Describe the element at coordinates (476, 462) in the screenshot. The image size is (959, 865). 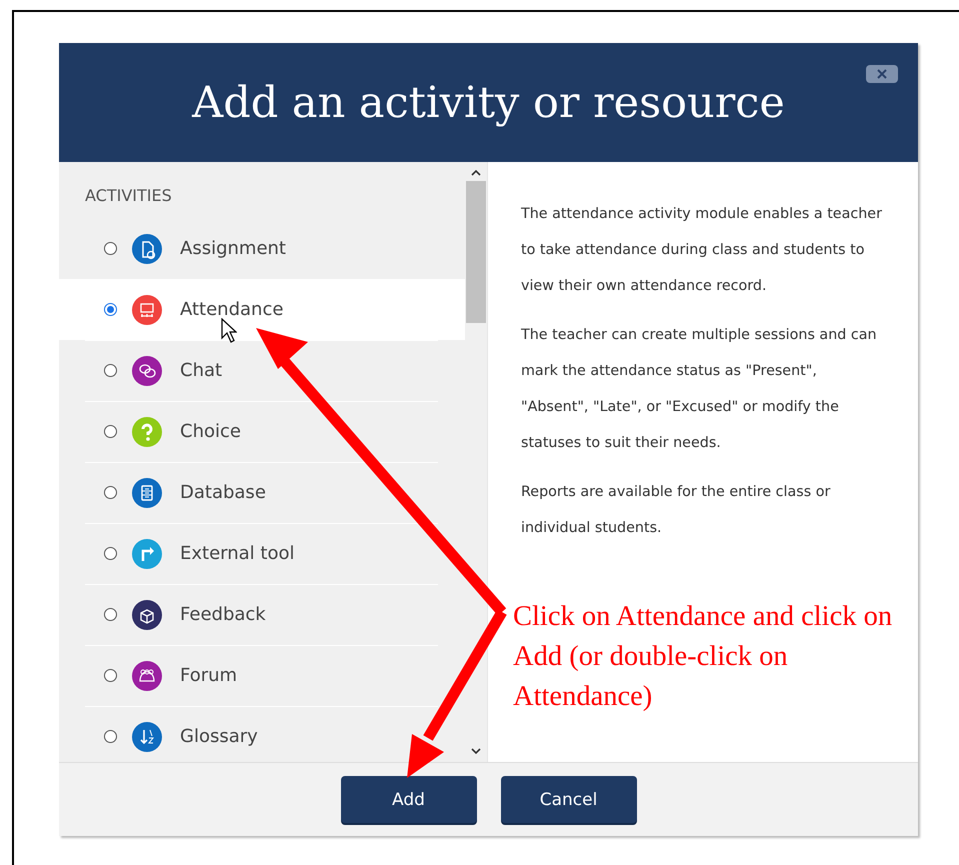
I see `scrollbar` at that location.